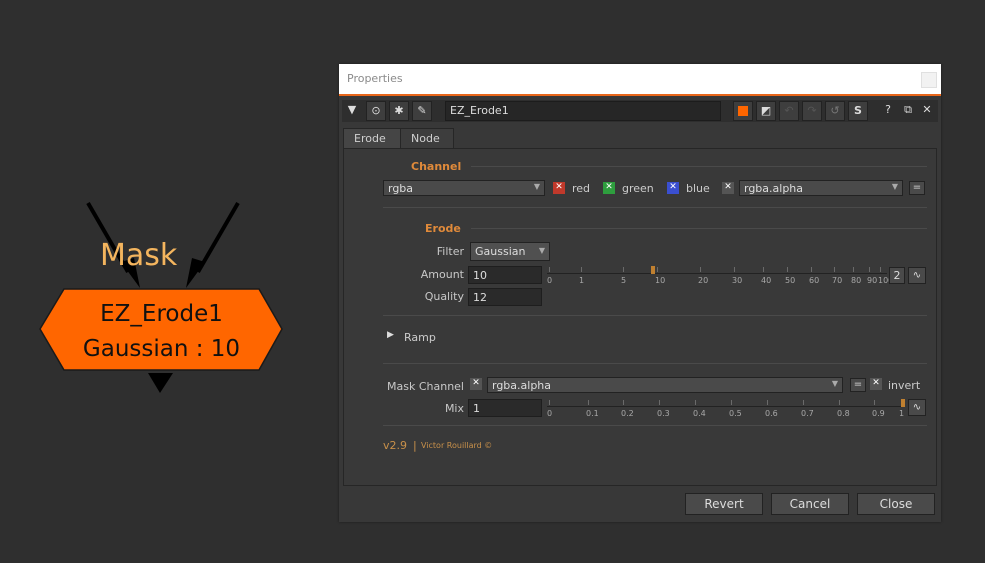 Image resolution: width=985 pixels, height=563 pixels. I want to click on redo-icon: ↷, so click(812, 111).